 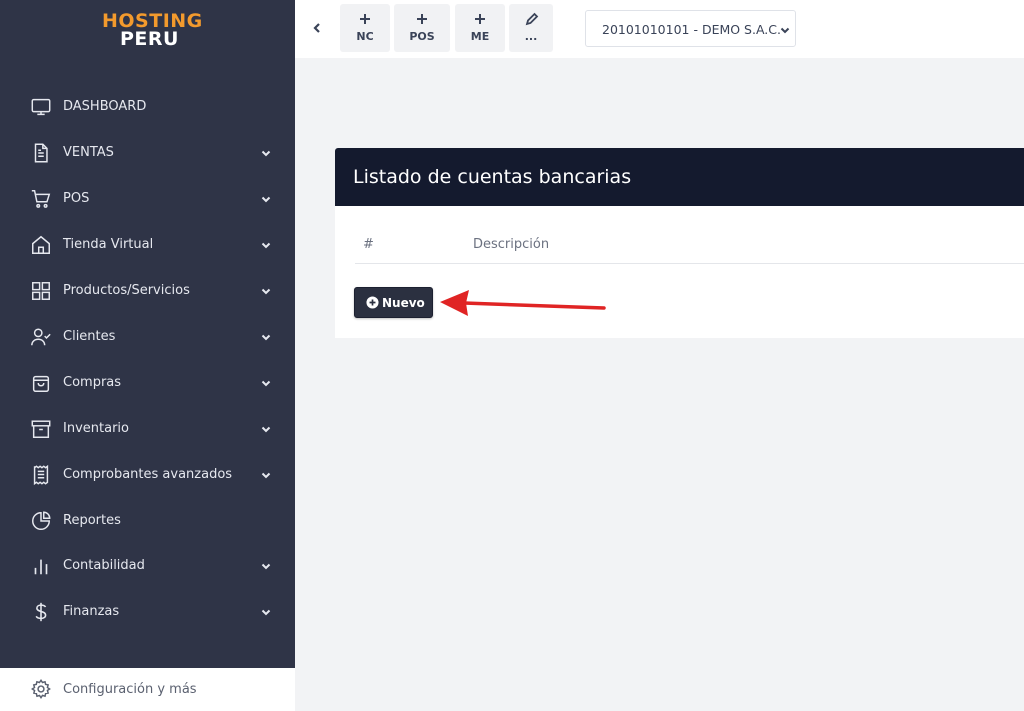 What do you see at coordinates (41, 567) in the screenshot?
I see `bar-chart-icon` at bounding box center [41, 567].